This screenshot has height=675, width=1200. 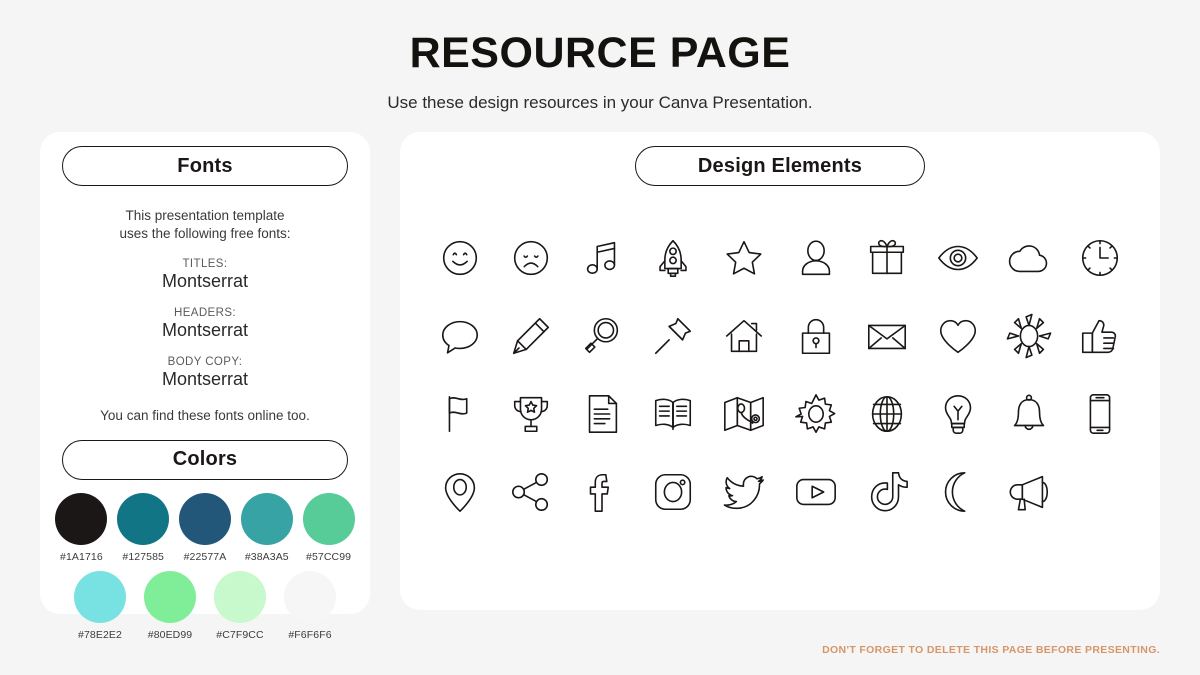 I want to click on color-swatch-hex-label: #38A3A5, so click(x=266, y=556).